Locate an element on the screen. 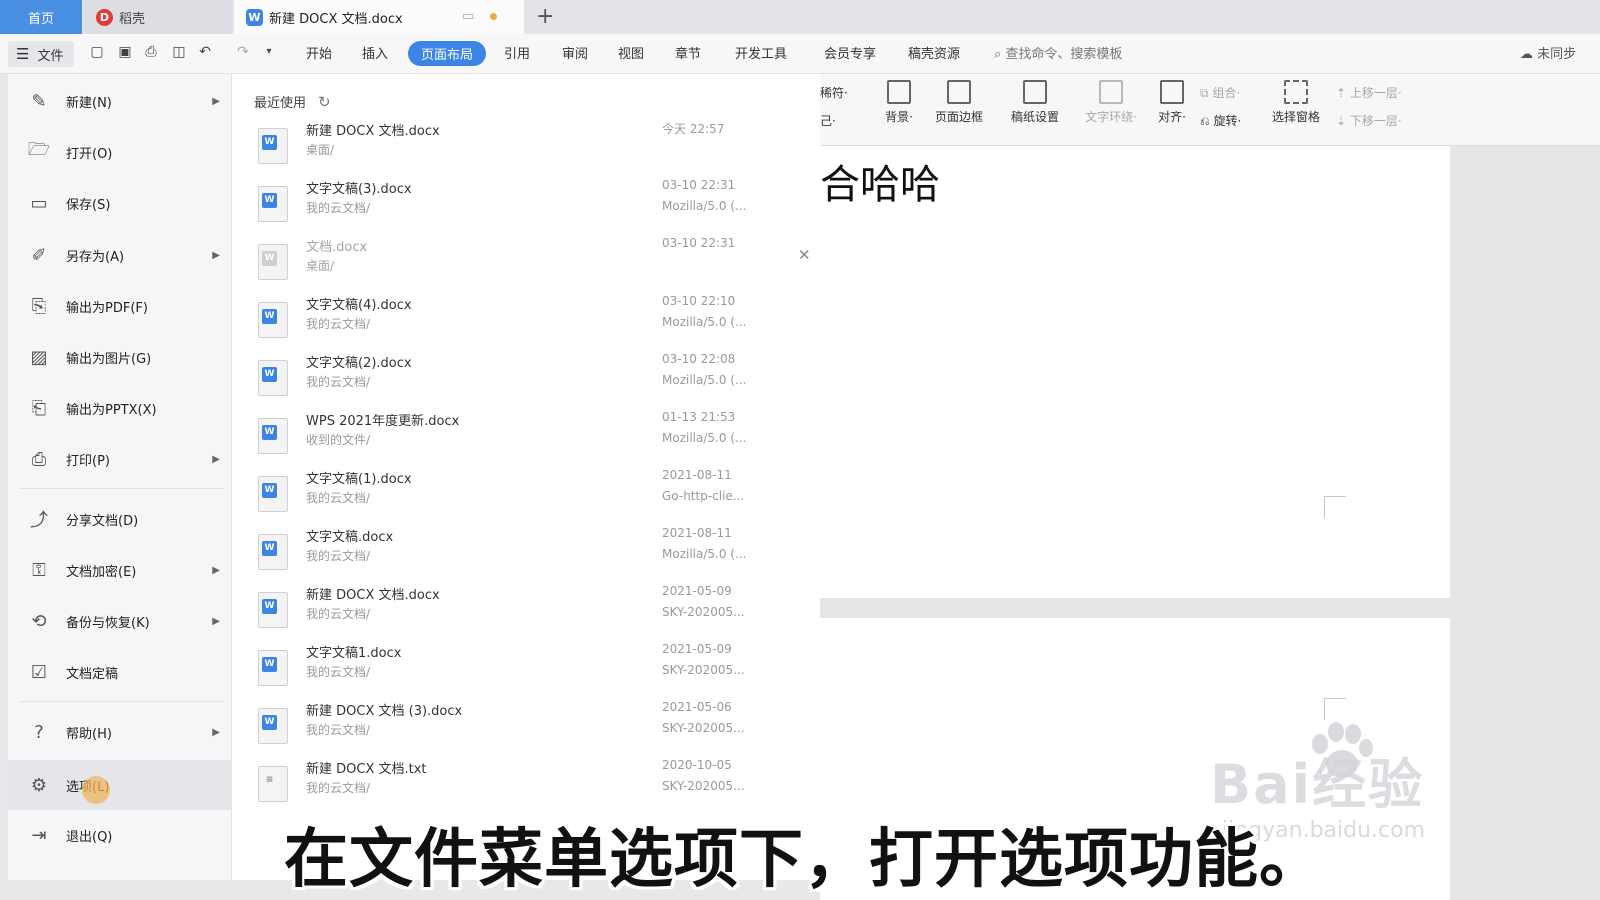  menu-options: ⚙ 选项(L) is located at coordinates (120, 785).